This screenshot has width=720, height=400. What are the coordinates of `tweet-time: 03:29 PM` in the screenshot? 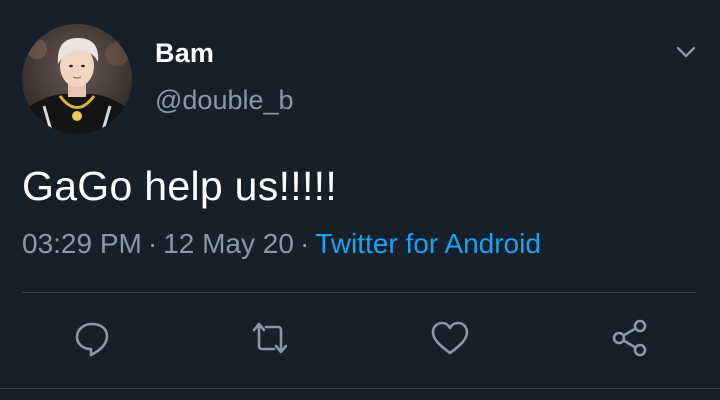 It's located at (82, 243).